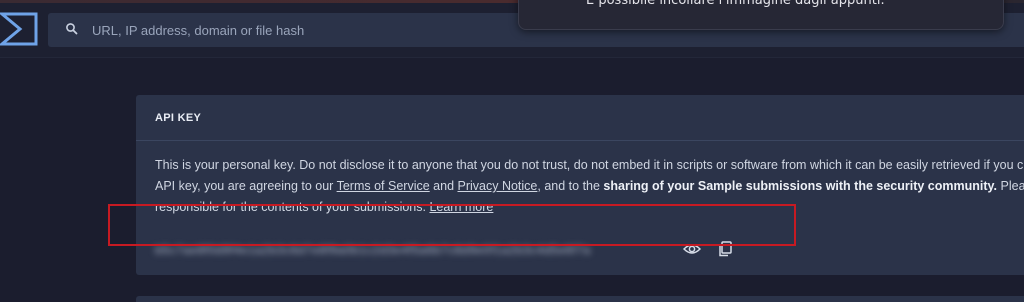 This screenshot has height=302, width=1024. Describe the element at coordinates (178, 118) in the screenshot. I see `card-title: API KEY` at that location.